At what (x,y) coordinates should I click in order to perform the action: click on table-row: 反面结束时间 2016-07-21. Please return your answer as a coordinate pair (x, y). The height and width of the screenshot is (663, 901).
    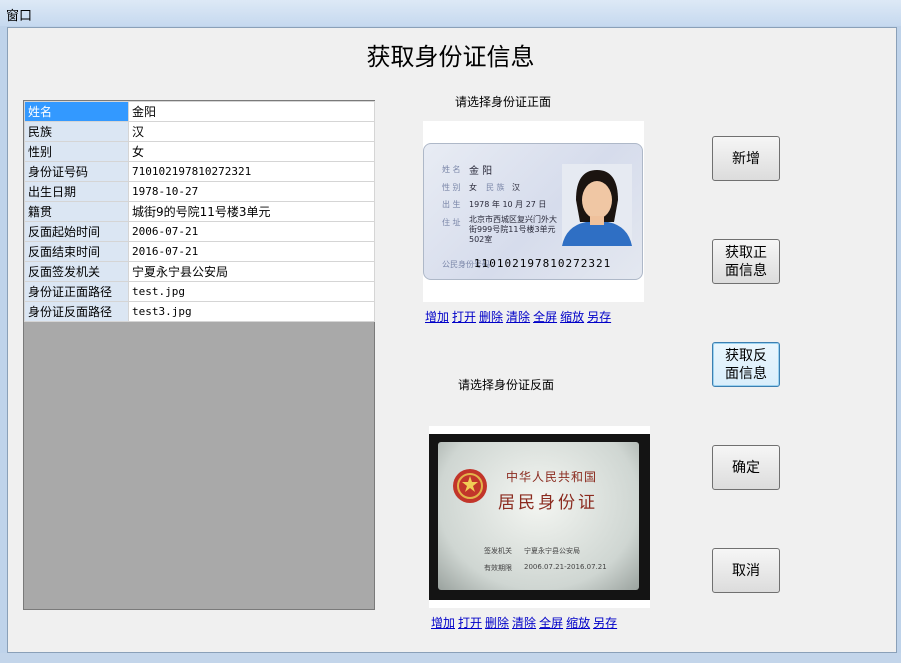
    Looking at the image, I should click on (199, 251).